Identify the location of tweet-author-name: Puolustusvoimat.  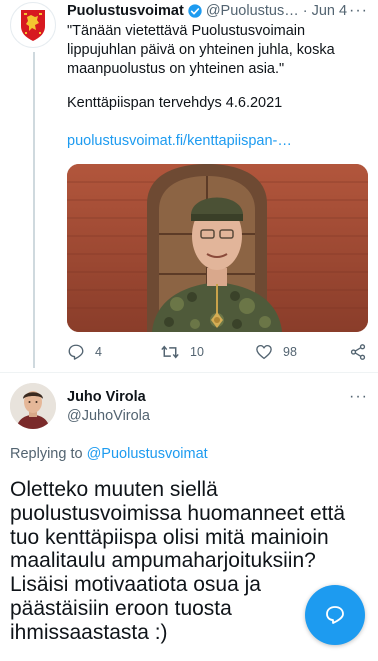
(125, 11).